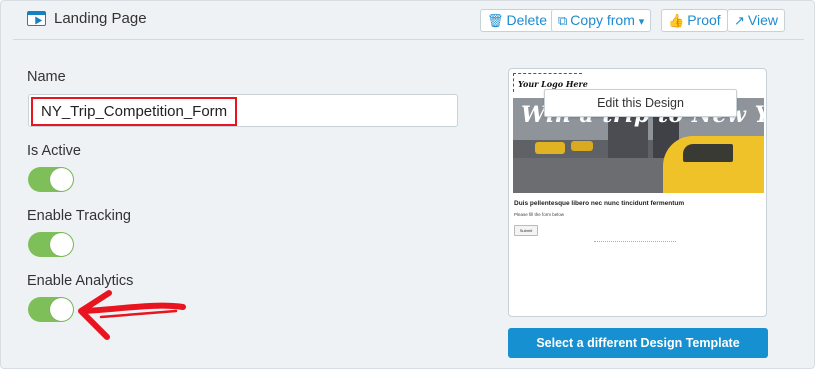 This screenshot has height=369, width=815. I want to click on copy-from-label: Copy from, so click(602, 20).